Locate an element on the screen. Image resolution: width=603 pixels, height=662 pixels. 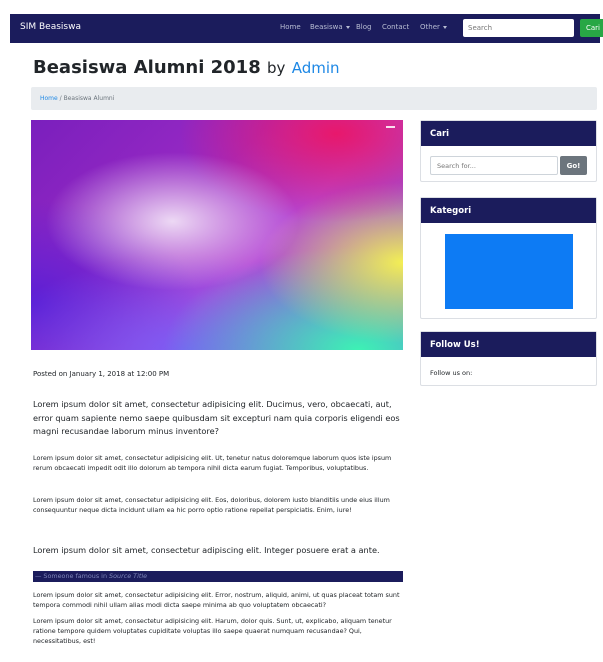
breadcrumb-home-link: Home is located at coordinates (49, 98).